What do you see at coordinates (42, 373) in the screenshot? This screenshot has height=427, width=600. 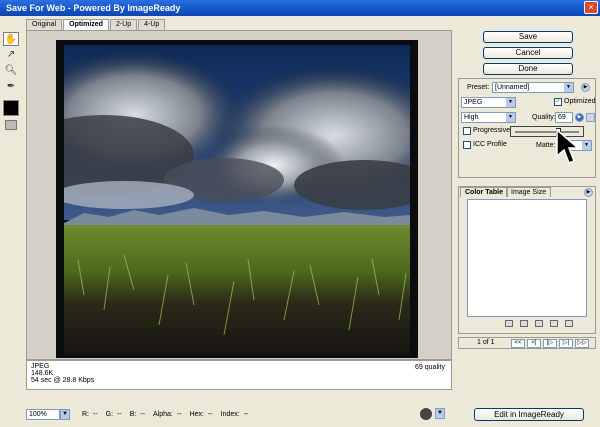 I see `file-size: 148.6K` at bounding box center [42, 373].